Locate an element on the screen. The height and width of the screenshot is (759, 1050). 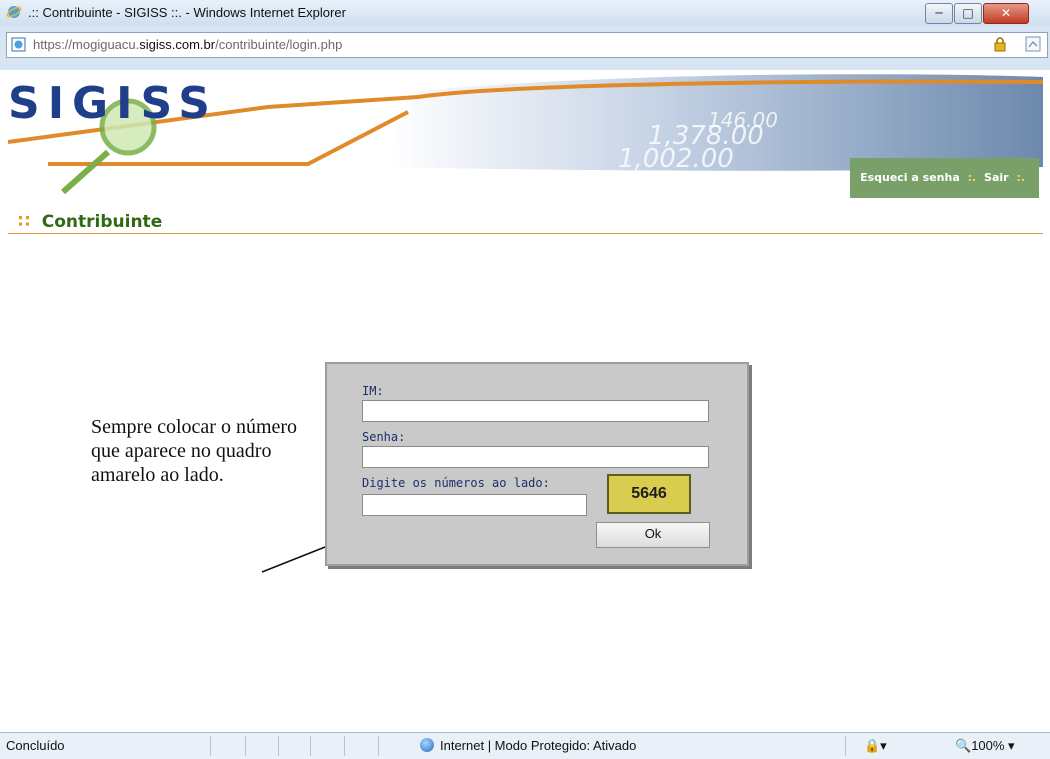
maximize-icon: □ is located at coordinates (968, 13).